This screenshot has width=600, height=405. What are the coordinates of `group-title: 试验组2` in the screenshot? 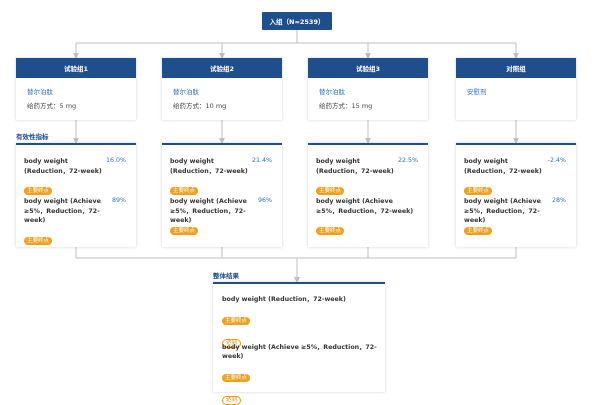 It's located at (222, 68).